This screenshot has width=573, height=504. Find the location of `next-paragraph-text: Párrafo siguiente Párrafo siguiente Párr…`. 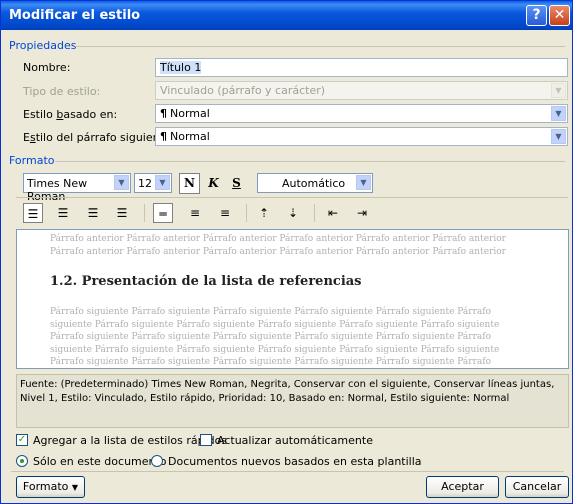

next-paragraph-text: Párrafo siguiente Párrafo siguiente Párr… is located at coordinates (275, 337).